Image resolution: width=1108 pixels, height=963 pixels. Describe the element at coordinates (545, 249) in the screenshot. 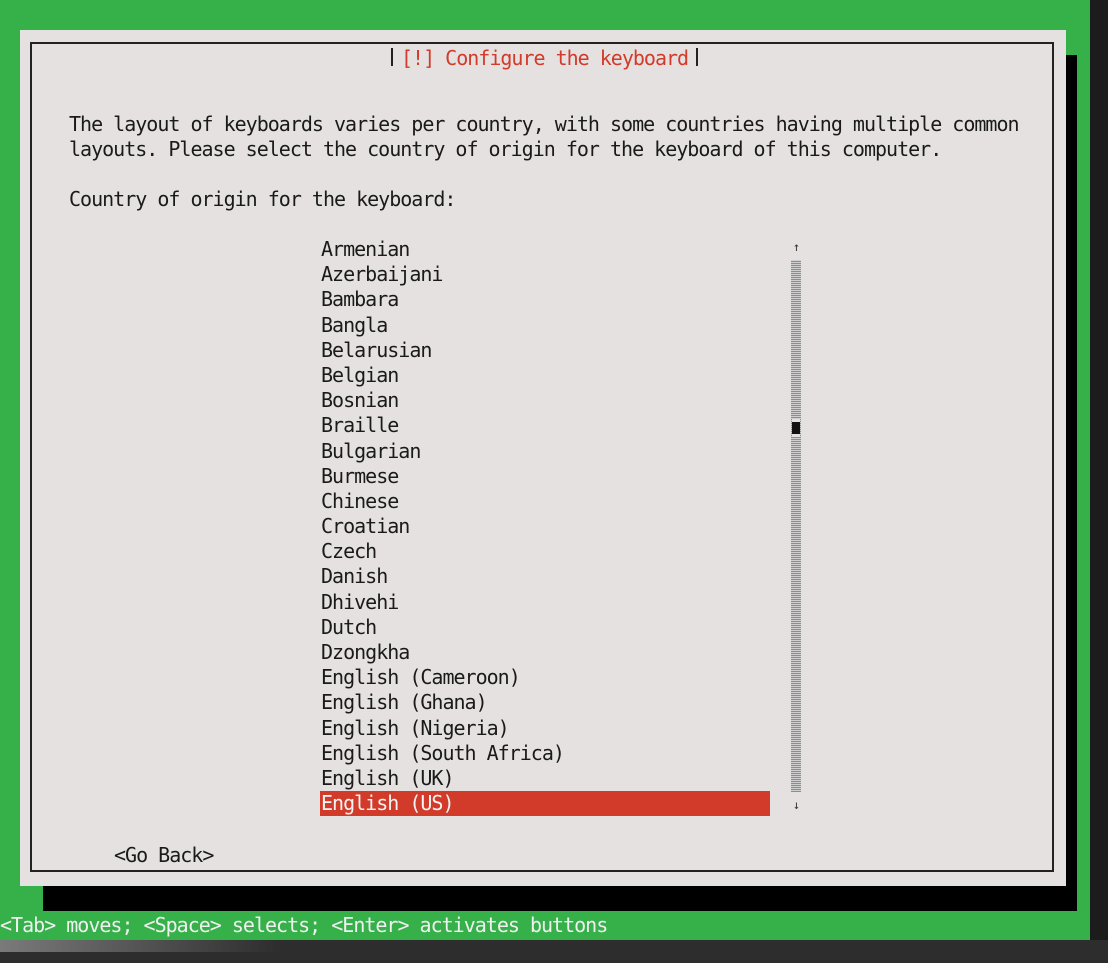

I see `list-item: Armenian` at that location.